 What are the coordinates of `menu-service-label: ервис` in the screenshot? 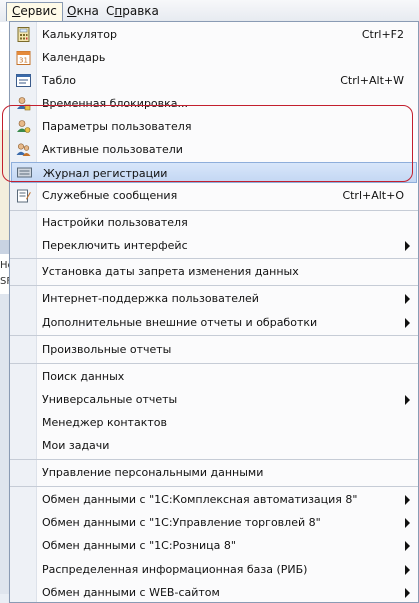 It's located at (38, 11).